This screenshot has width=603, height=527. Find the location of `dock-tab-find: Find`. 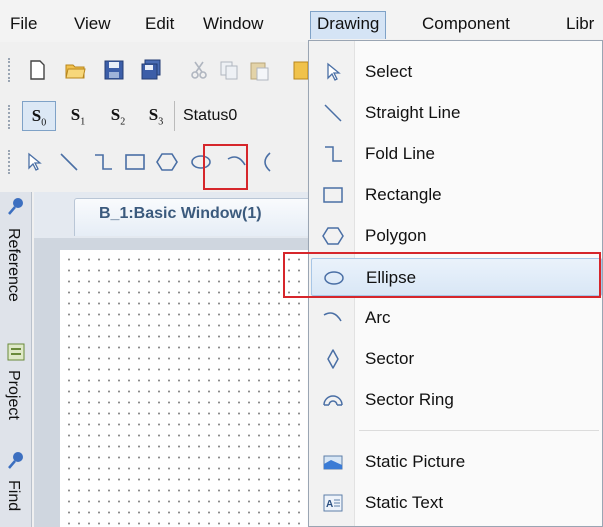

dock-tab-find: Find is located at coordinates (13, 495).